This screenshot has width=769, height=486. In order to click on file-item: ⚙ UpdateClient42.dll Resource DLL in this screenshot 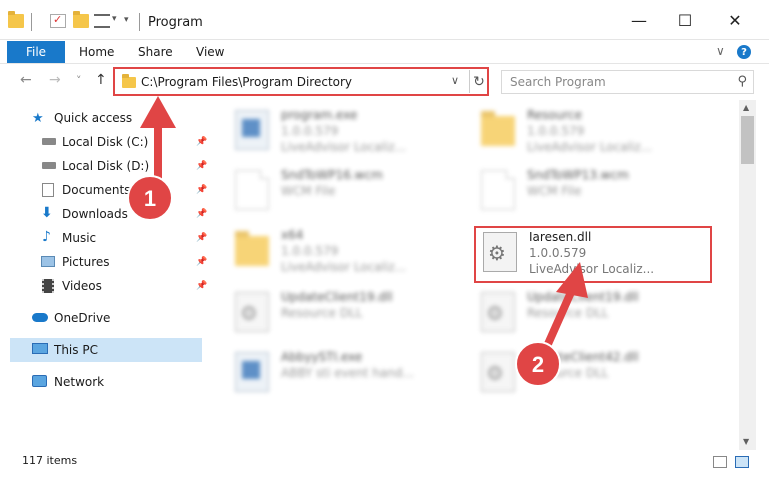, I will do `click(593, 374)`.